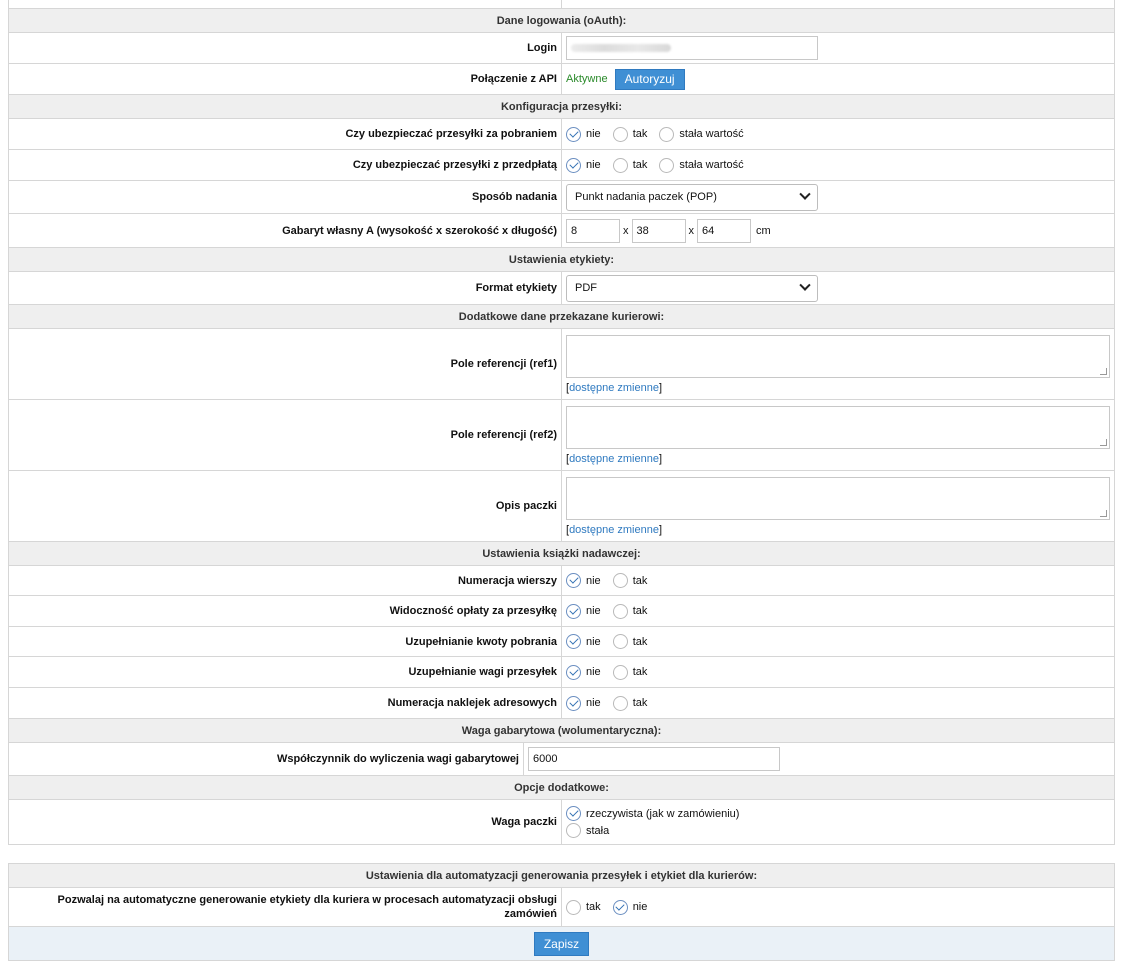 The height and width of the screenshot is (970, 1124). I want to click on fee-visibility-label: Widoczność opłaty za przesyłkę, so click(285, 611).